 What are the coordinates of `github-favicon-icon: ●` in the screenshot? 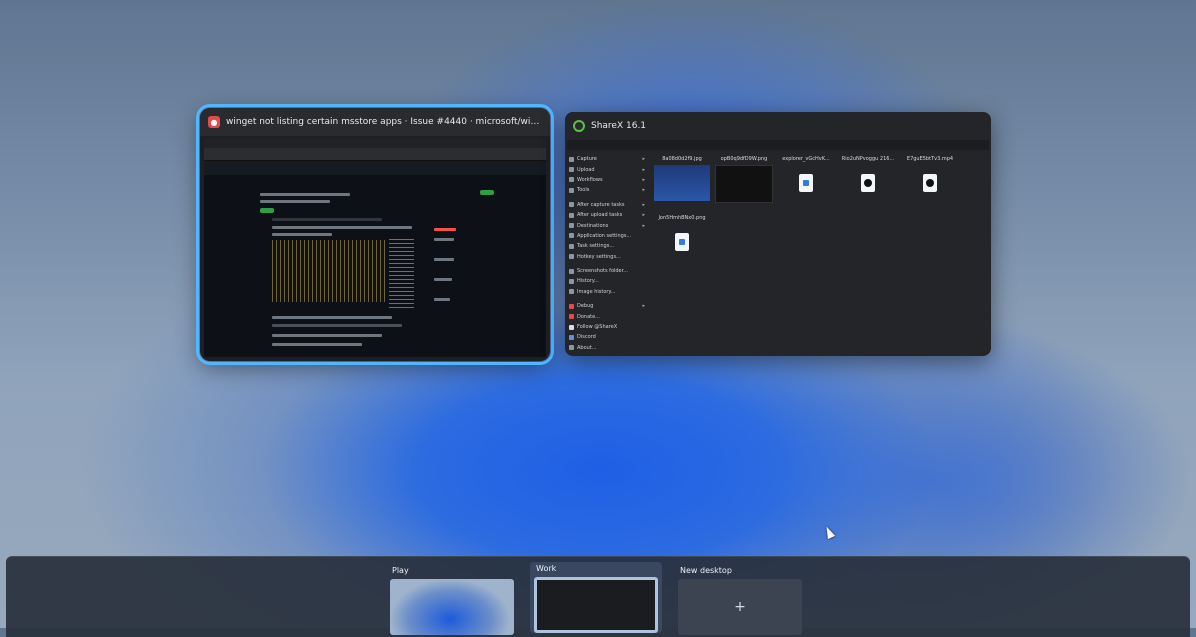 It's located at (214, 122).